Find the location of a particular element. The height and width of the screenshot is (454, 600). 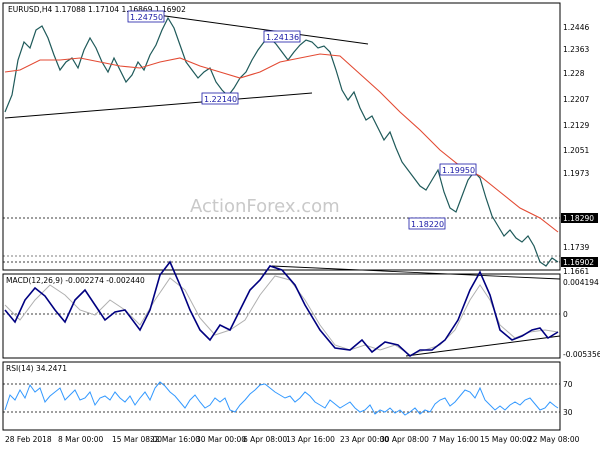

svg-text: 1.24750 is located at coordinates (146, 17).